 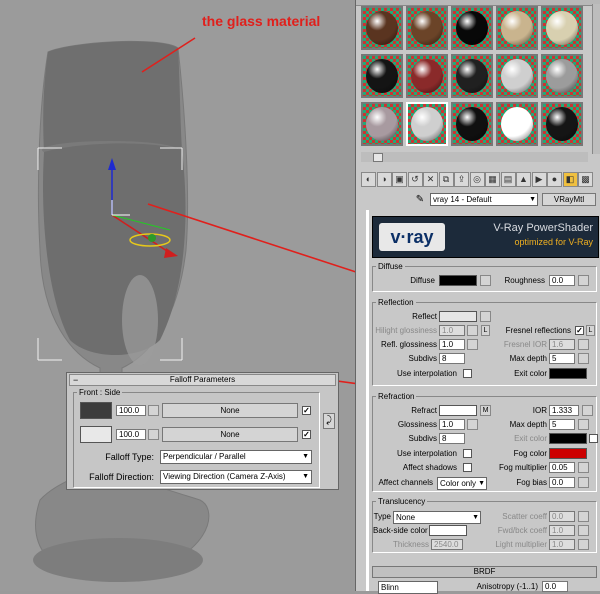 What do you see at coordinates (568, 453) in the screenshot?
I see `fog-color-swatch` at bounding box center [568, 453].